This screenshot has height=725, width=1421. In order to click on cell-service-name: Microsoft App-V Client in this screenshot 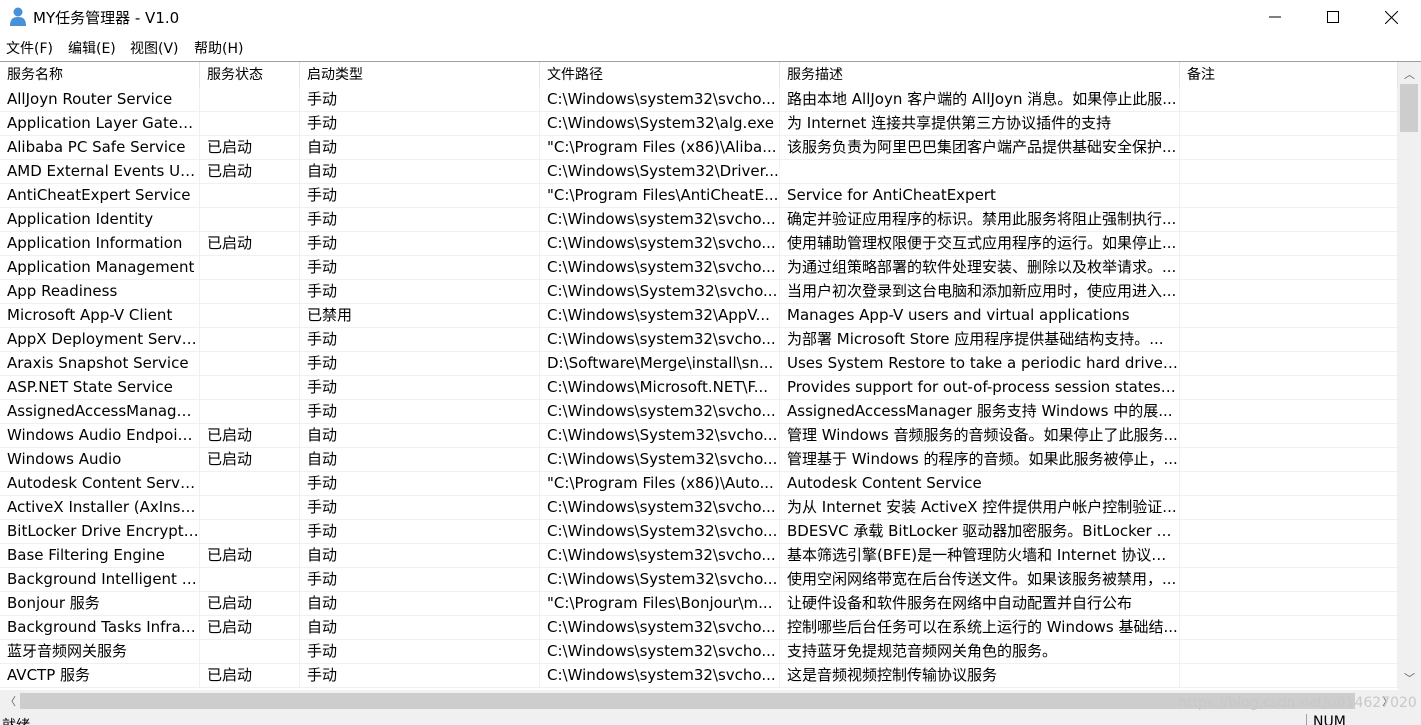, I will do `click(100, 316)`.